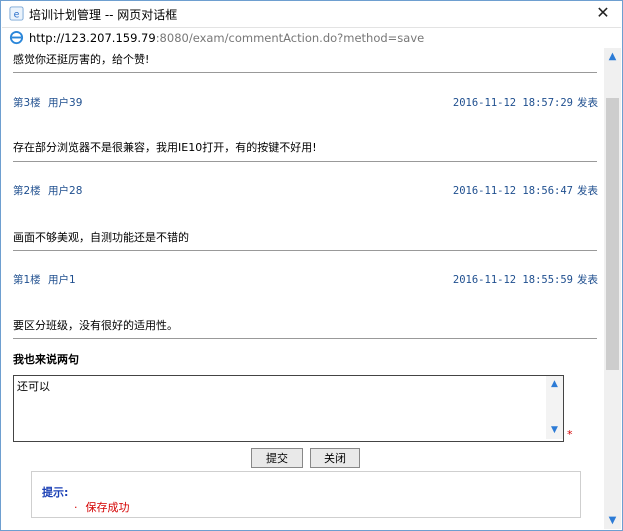 The image size is (623, 531). Describe the element at coordinates (62, 280) in the screenshot. I see `username: 用户1` at that location.